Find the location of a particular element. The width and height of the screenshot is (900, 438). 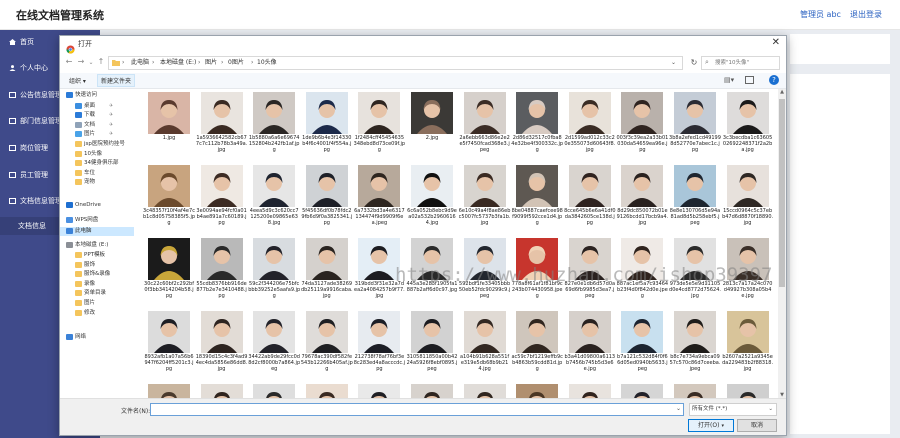

search-box: ⌕ is located at coordinates (740, 63).